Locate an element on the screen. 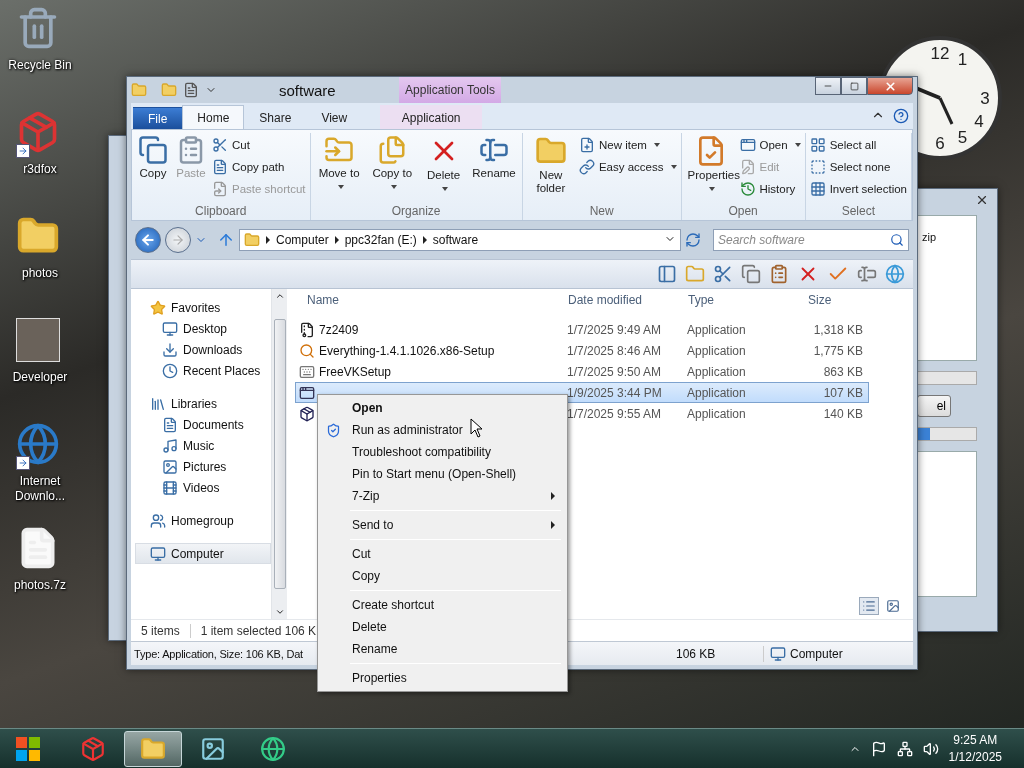 The width and height of the screenshot is (1024, 768). desktop-icon-label: Developer is located at coordinates (40, 377).